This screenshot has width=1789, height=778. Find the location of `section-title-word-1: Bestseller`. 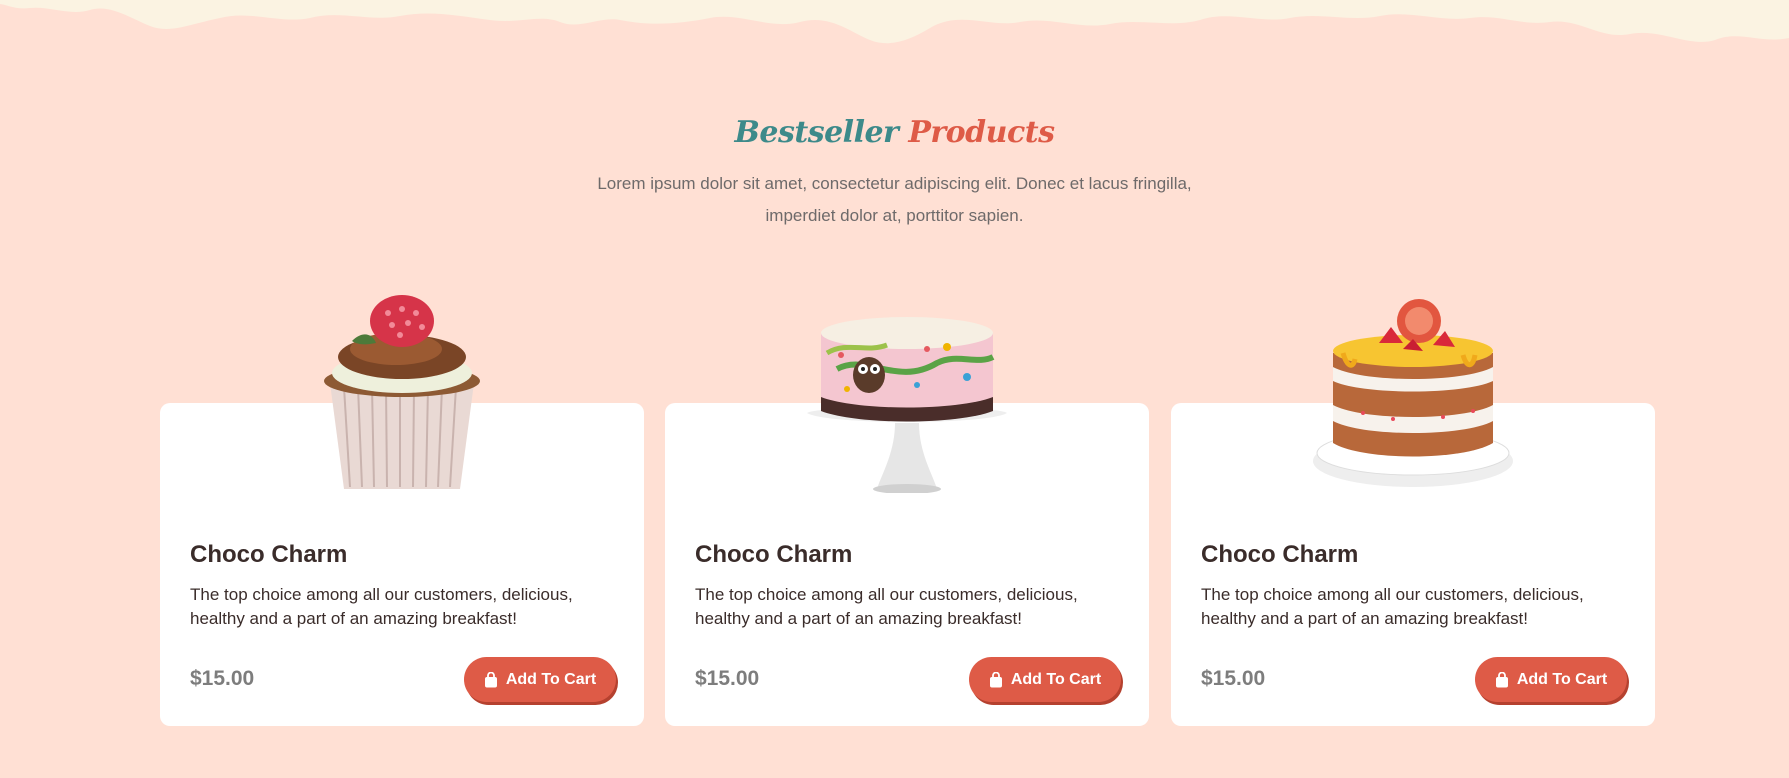

section-title-word-1: Bestseller is located at coordinates (816, 132).